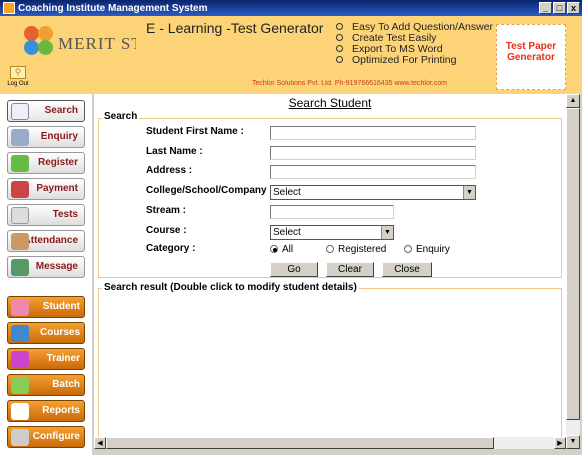 This screenshot has height=455, width=582. What do you see at coordinates (545, 8) in the screenshot?
I see `minimize-button: _` at bounding box center [545, 8].